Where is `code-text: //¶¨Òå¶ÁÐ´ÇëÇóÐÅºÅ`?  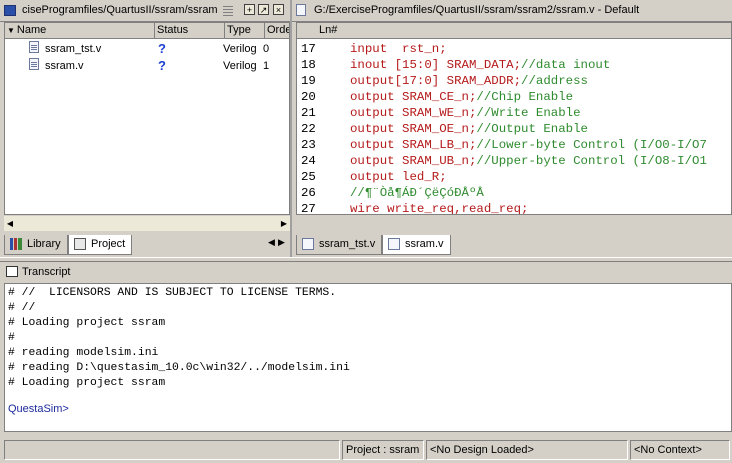
code-text: //¶¨Òå¶ÁÐ´ÇëÇóÐÅºÅ is located at coordinates (417, 193).